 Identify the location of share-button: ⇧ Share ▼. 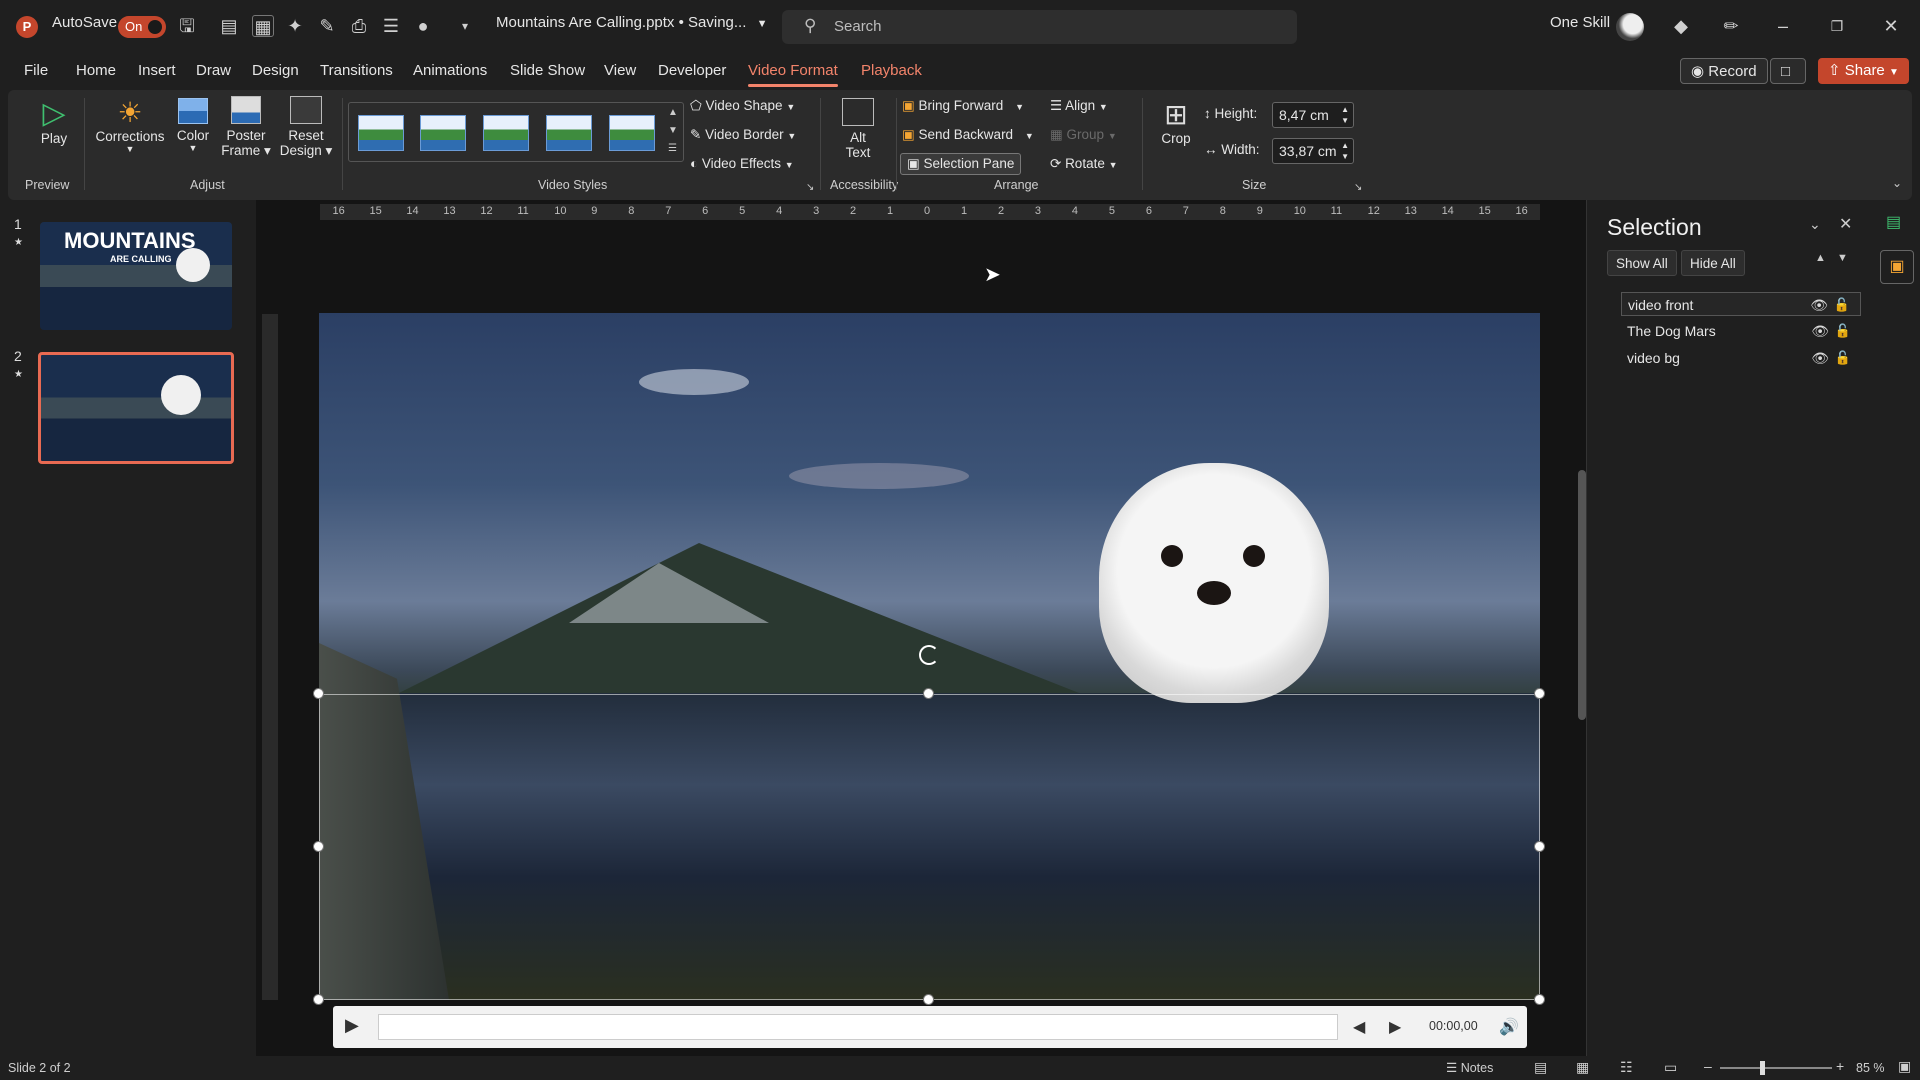
(1863, 71).